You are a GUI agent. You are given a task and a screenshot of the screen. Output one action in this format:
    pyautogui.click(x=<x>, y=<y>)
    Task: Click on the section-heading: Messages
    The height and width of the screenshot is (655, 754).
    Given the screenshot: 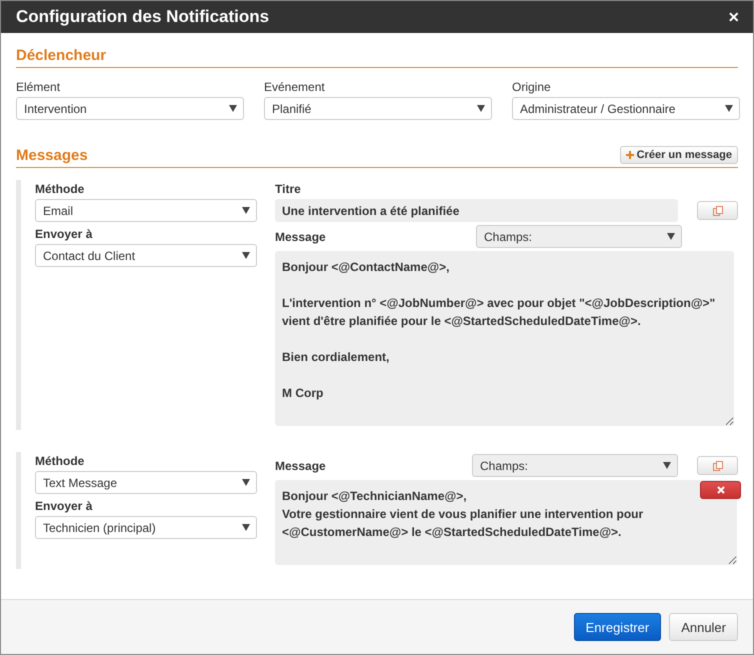 What is the action you would take?
    pyautogui.click(x=52, y=155)
    